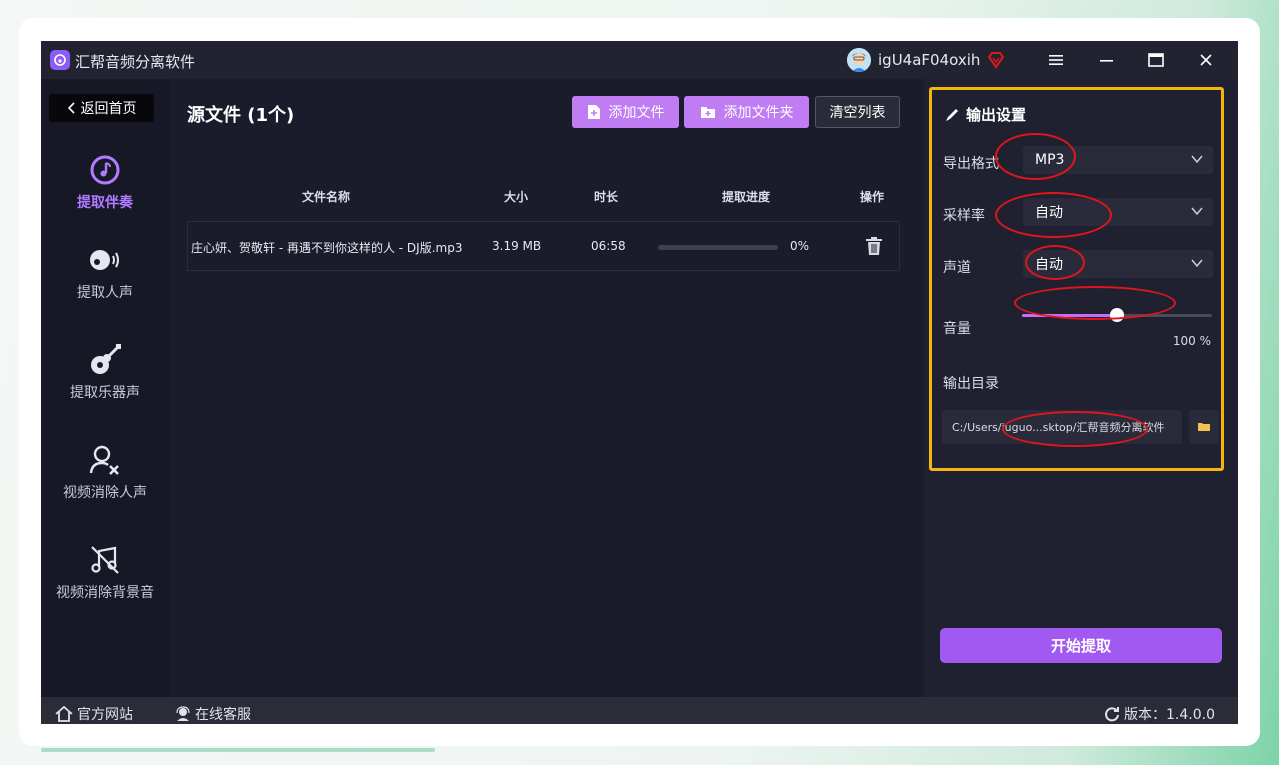  I want to click on add-folder-button: 添加文件夹, so click(746, 112).